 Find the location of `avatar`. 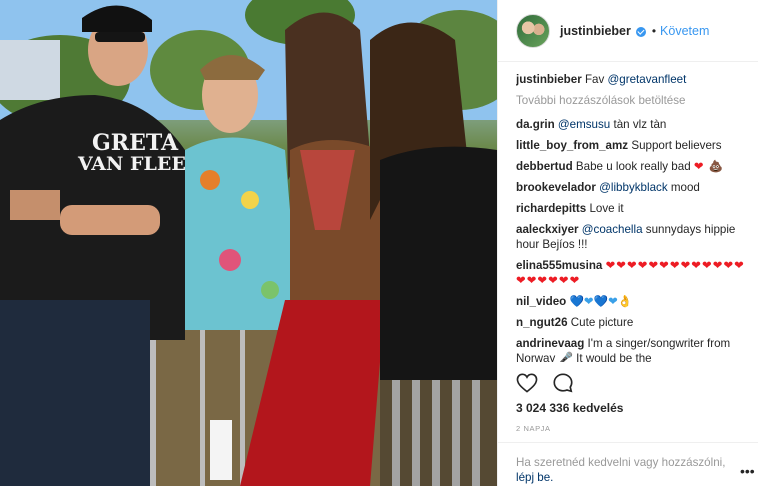

avatar is located at coordinates (533, 30).